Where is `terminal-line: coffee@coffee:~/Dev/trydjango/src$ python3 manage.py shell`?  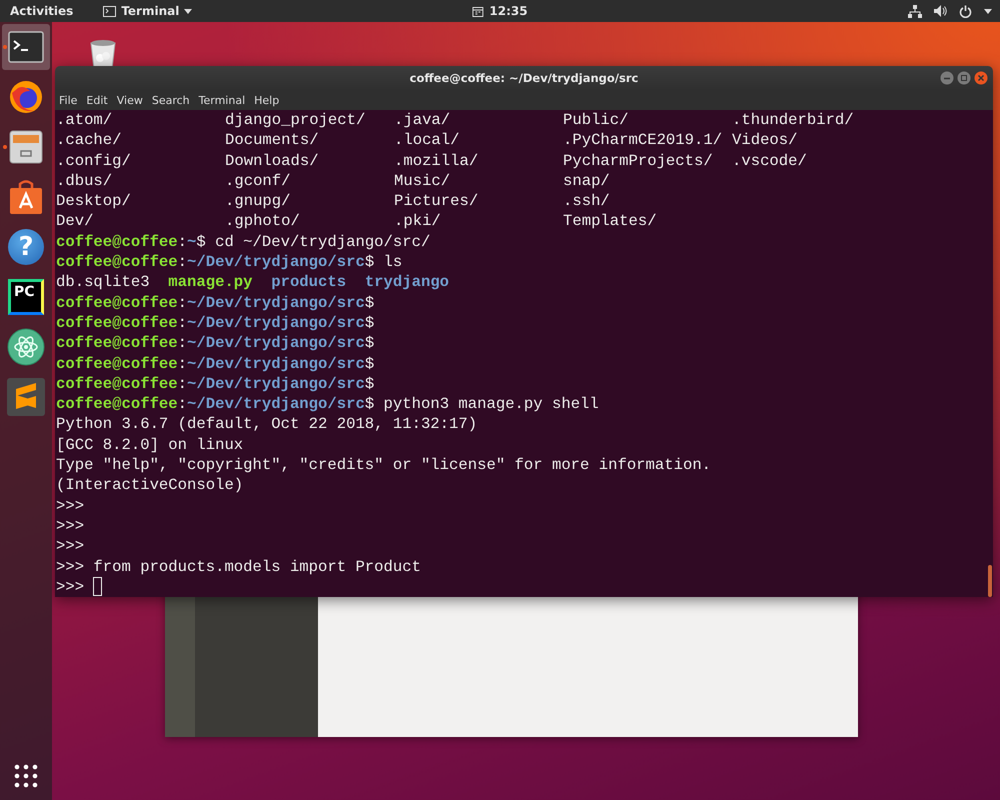
terminal-line: coffee@coffee:~/Dev/trydjango/src$ python3 manage.py shell is located at coordinates (327, 404).